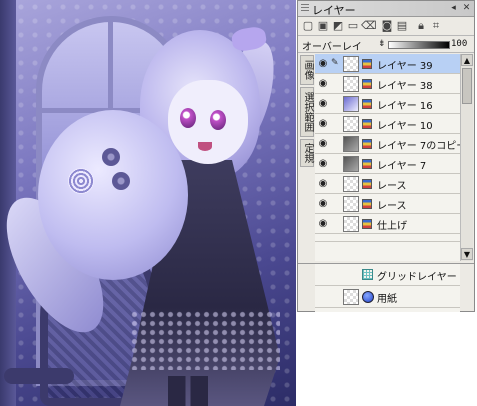 The width and height of the screenshot is (477, 406). What do you see at coordinates (459, 44) in the screenshot?
I see `opacity-value: 100` at bounding box center [459, 44].